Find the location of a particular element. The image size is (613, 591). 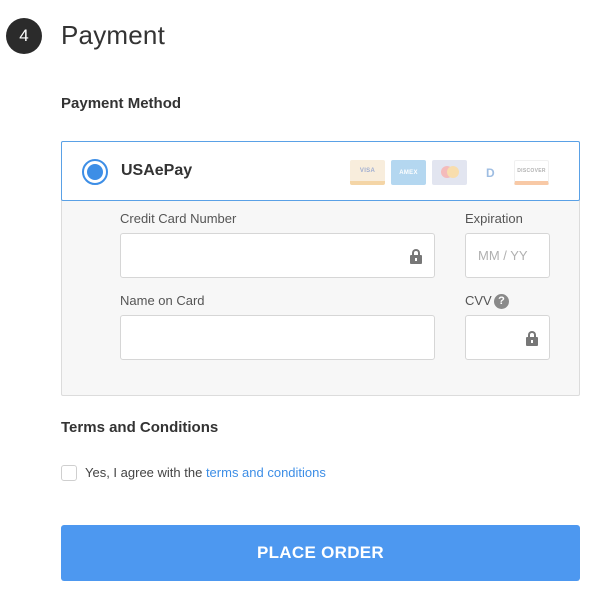

accepted-cards: VISA AMEX D DISCOVER is located at coordinates (449, 172).